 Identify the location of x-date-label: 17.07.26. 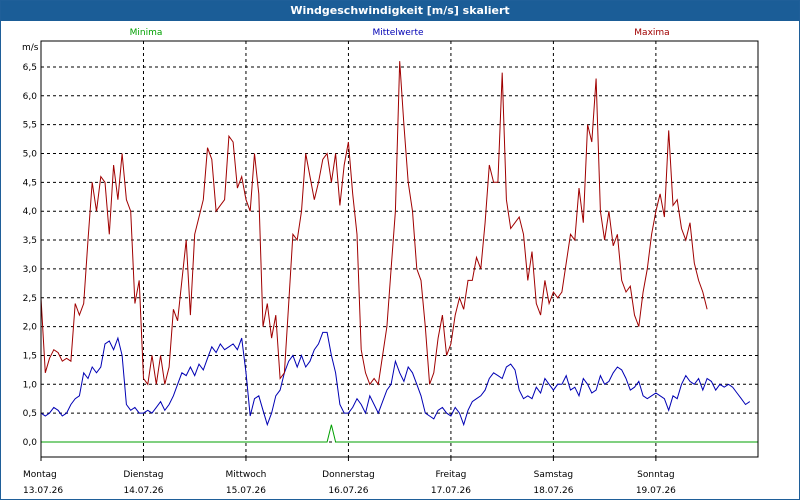
(451, 491).